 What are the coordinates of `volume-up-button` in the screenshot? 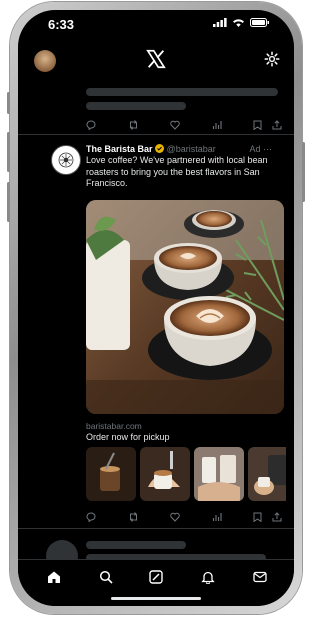 It's located at (8, 152).